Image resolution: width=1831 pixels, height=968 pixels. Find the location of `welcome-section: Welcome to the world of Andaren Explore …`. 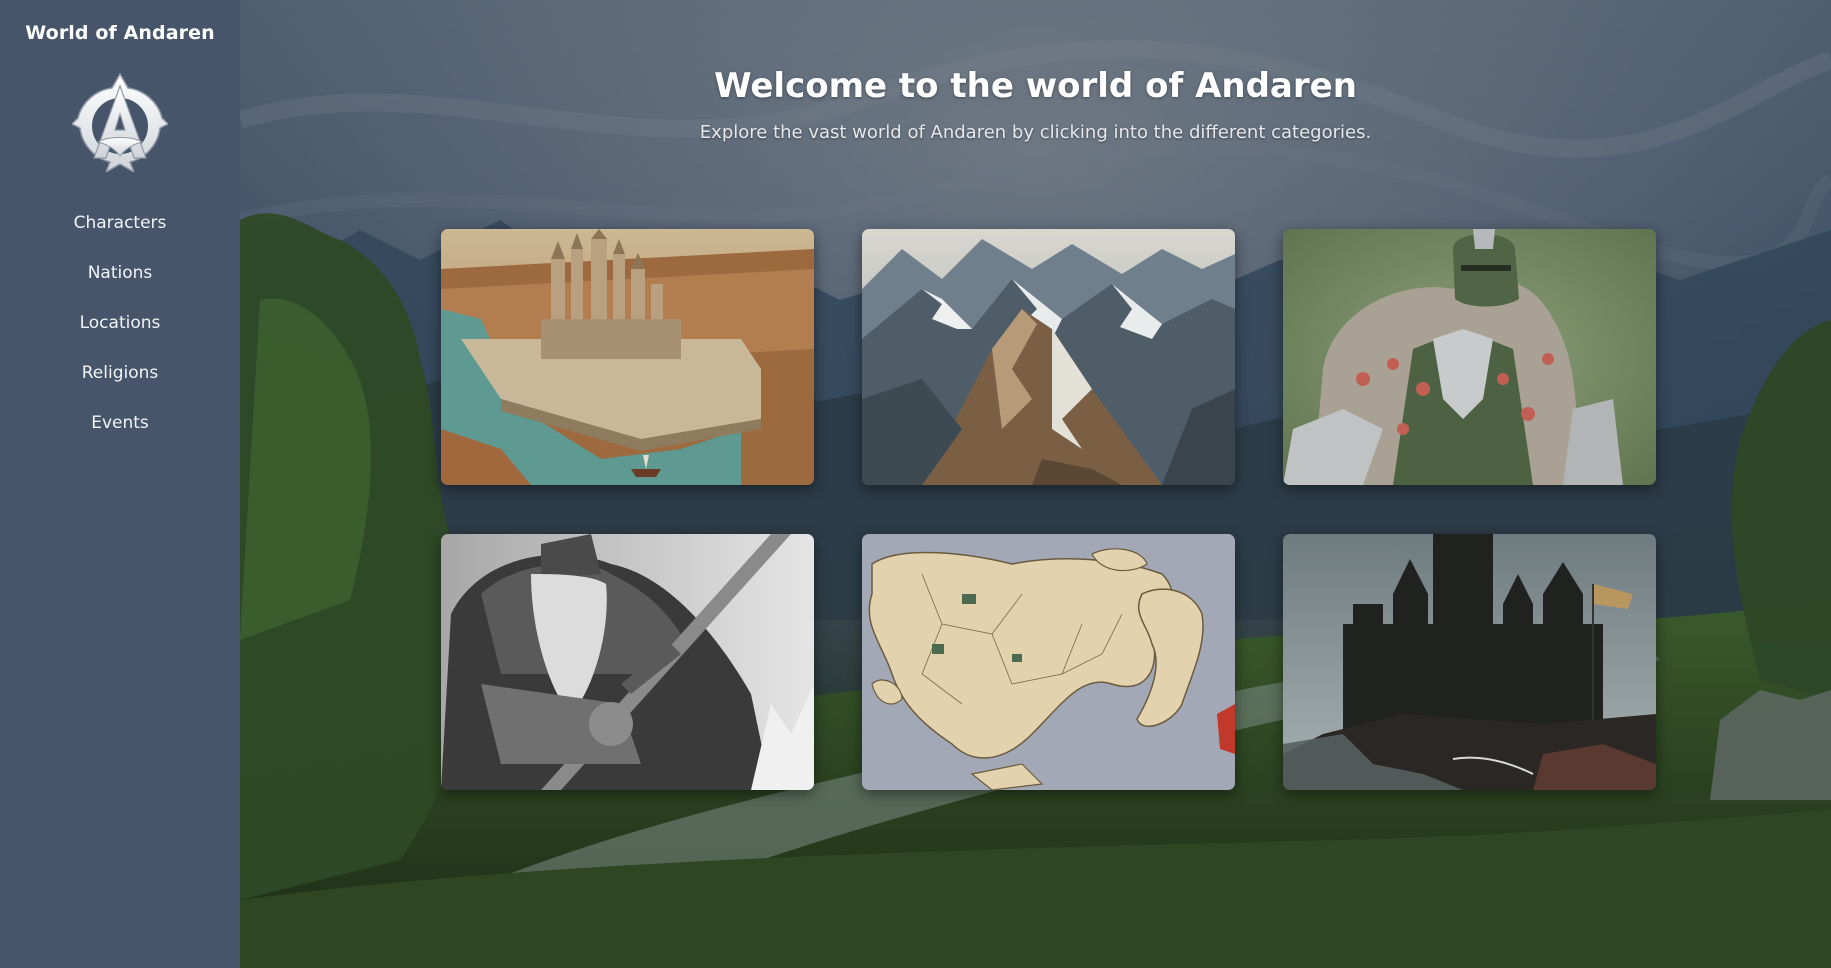

welcome-section: Welcome to the world of Andaren Explore … is located at coordinates (1035, 71).